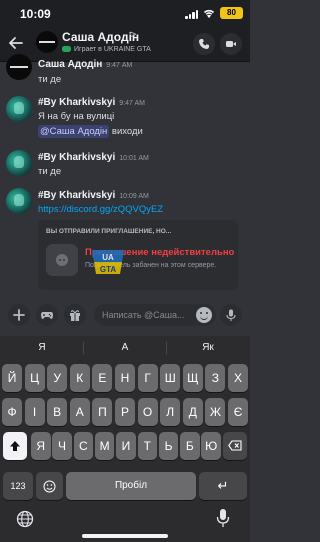 Image resolution: width=320 pixels, height=542 pixels. Describe the element at coordinates (126, 446) in the screenshot. I see `key-И: И` at that location.